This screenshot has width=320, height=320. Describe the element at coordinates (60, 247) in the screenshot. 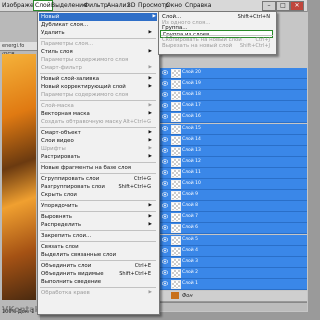

I see `menu-item-label: Связать слои` at that location.